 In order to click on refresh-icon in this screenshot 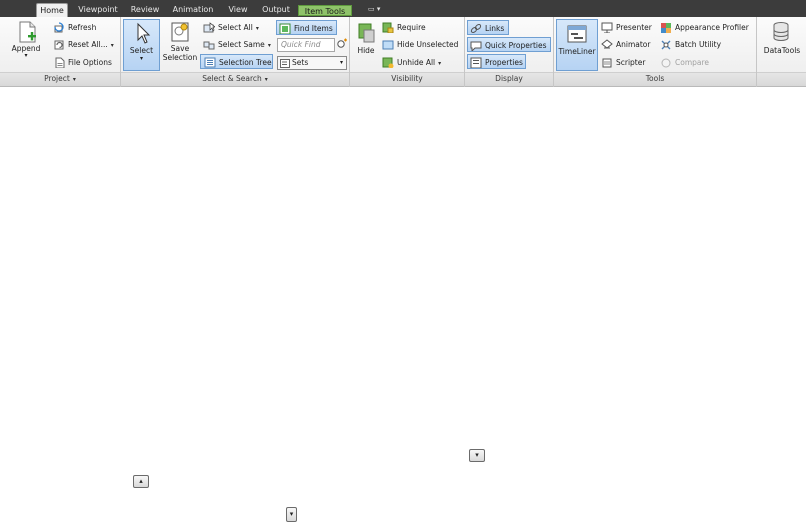, I will do `click(59, 27)`.